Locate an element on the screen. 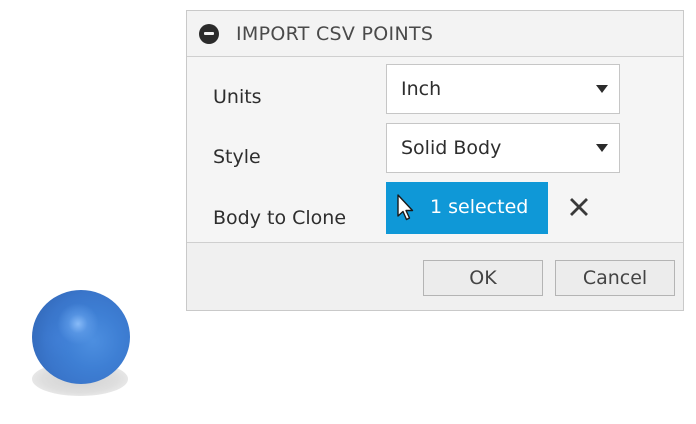 This screenshot has width=696, height=424. canvas-sphere-body is located at coordinates (80, 350).